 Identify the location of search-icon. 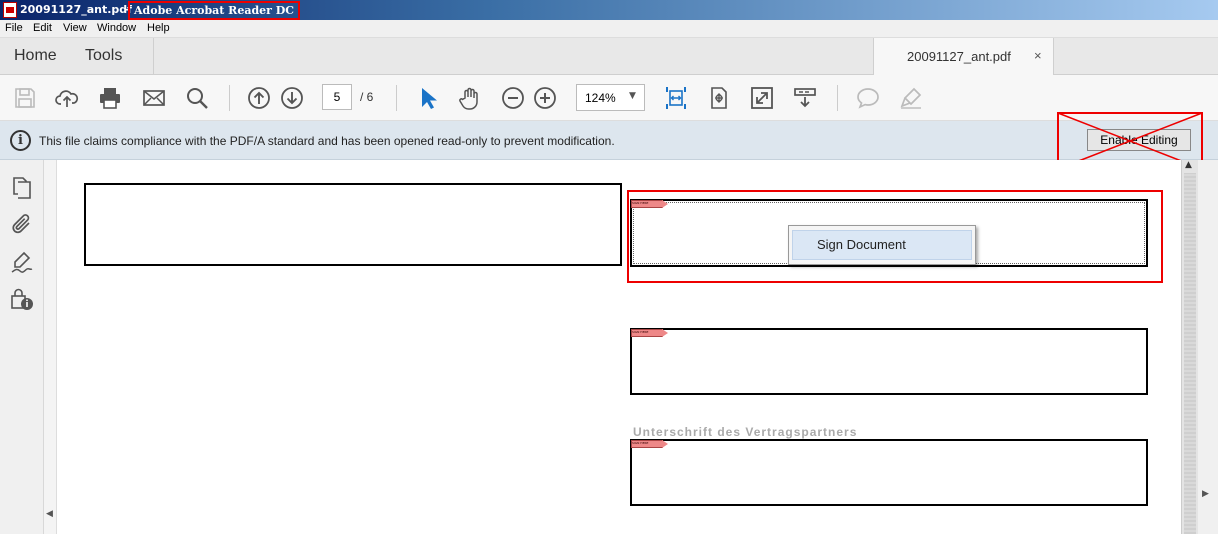
(197, 98).